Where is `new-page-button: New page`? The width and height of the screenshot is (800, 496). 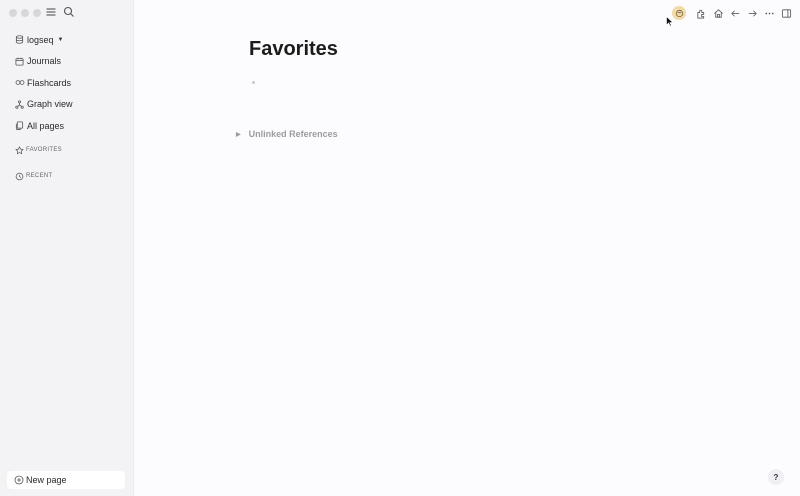 new-page-button: New page is located at coordinates (66, 480).